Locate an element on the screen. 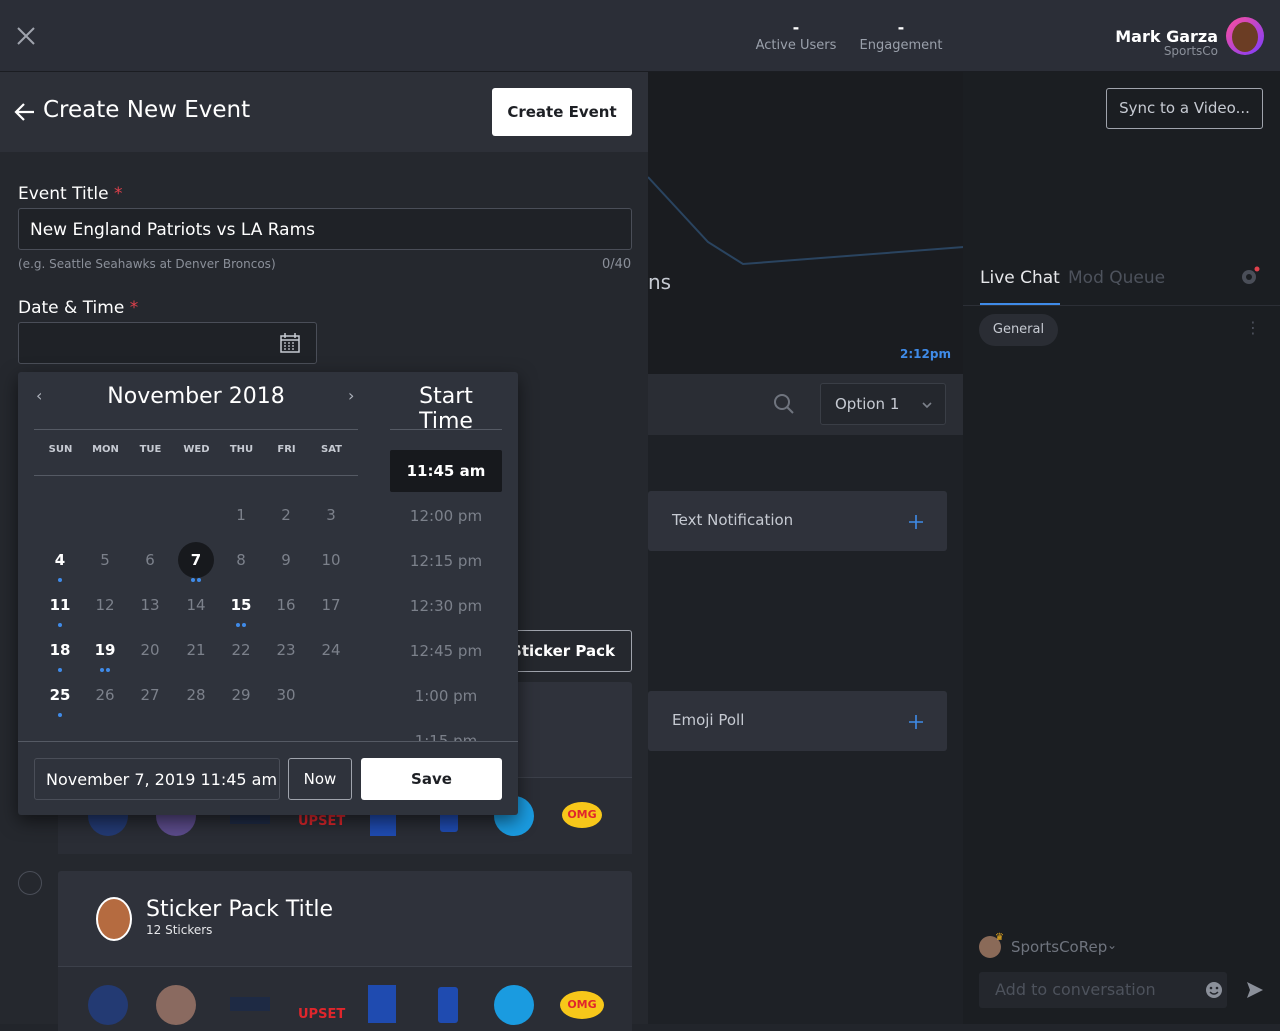  selected-datetime-value: November 7, 2019 11:45 am is located at coordinates (162, 779).